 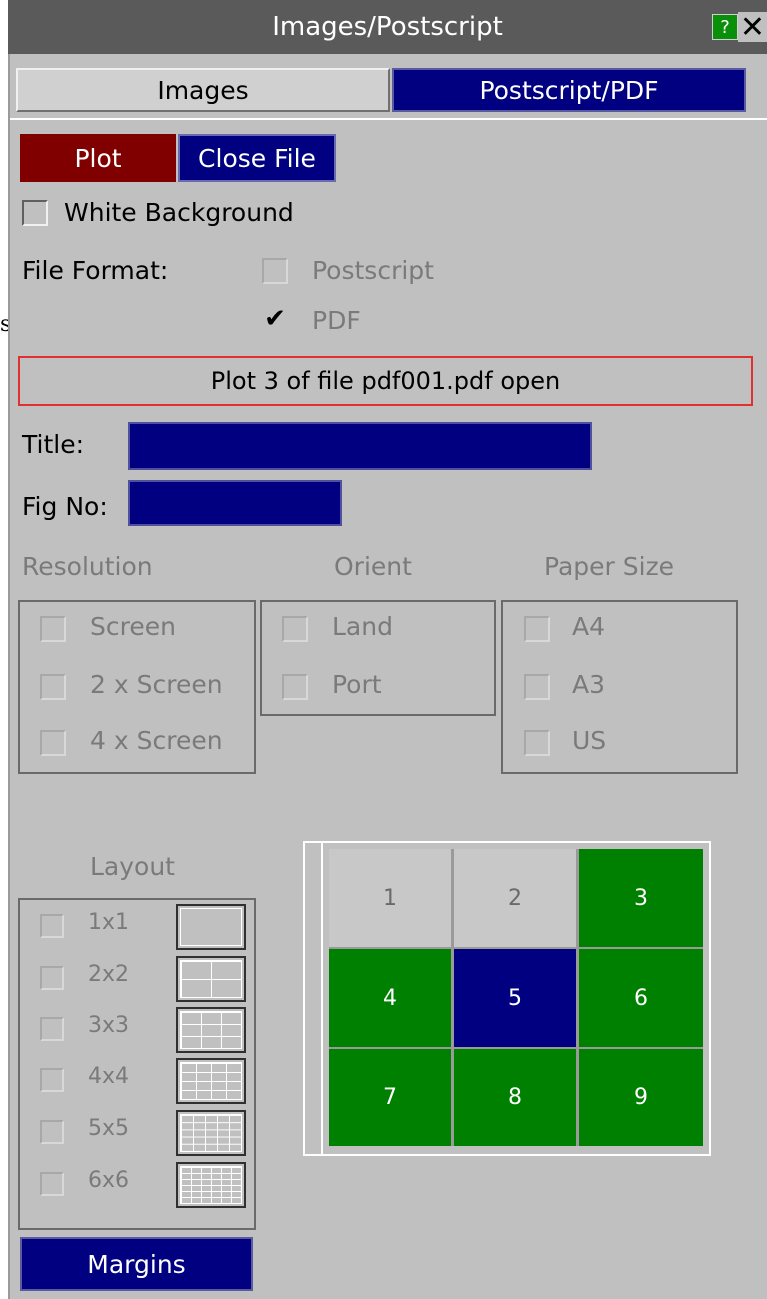 What do you see at coordinates (257, 158) in the screenshot?
I see `close-file-button: Close File` at bounding box center [257, 158].